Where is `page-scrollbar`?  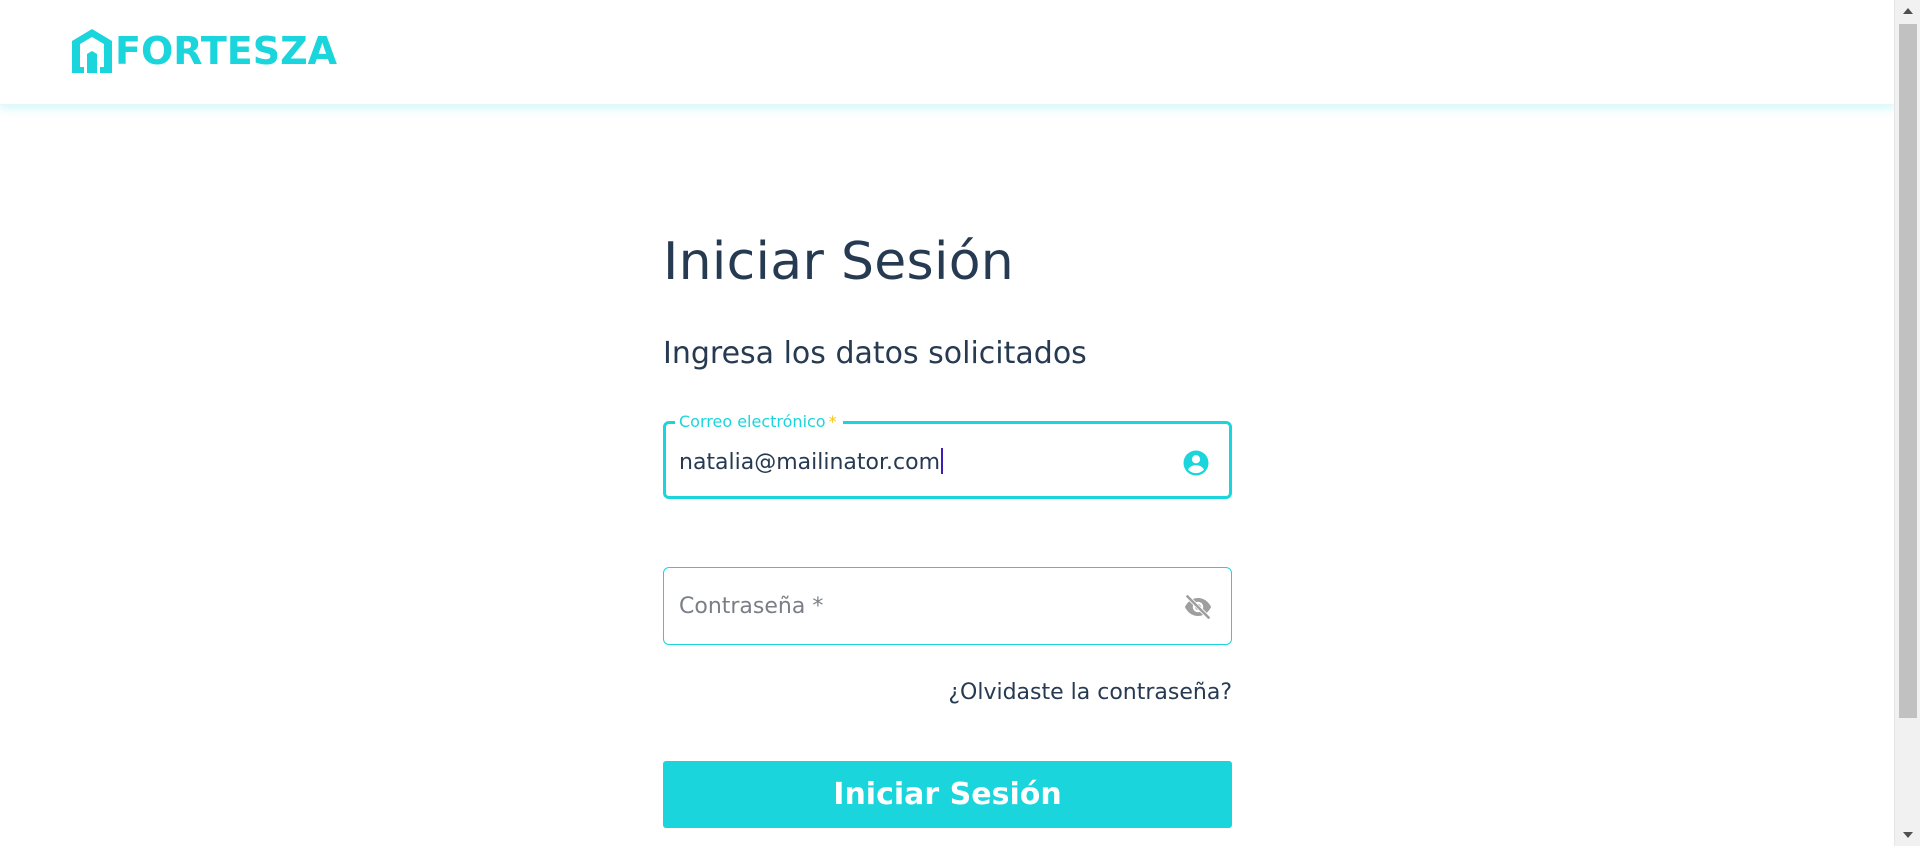 page-scrollbar is located at coordinates (1907, 423).